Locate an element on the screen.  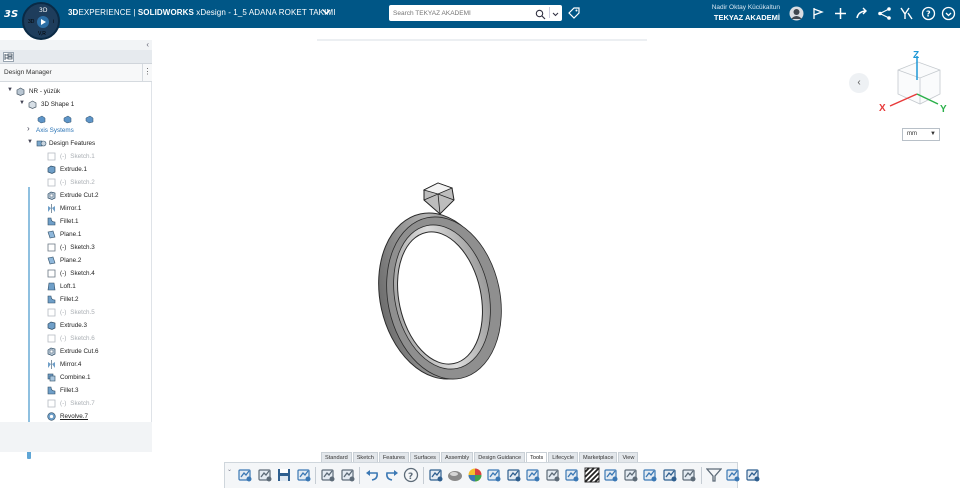
tab-design-guidance: Design Guidance is located at coordinates (500, 457).